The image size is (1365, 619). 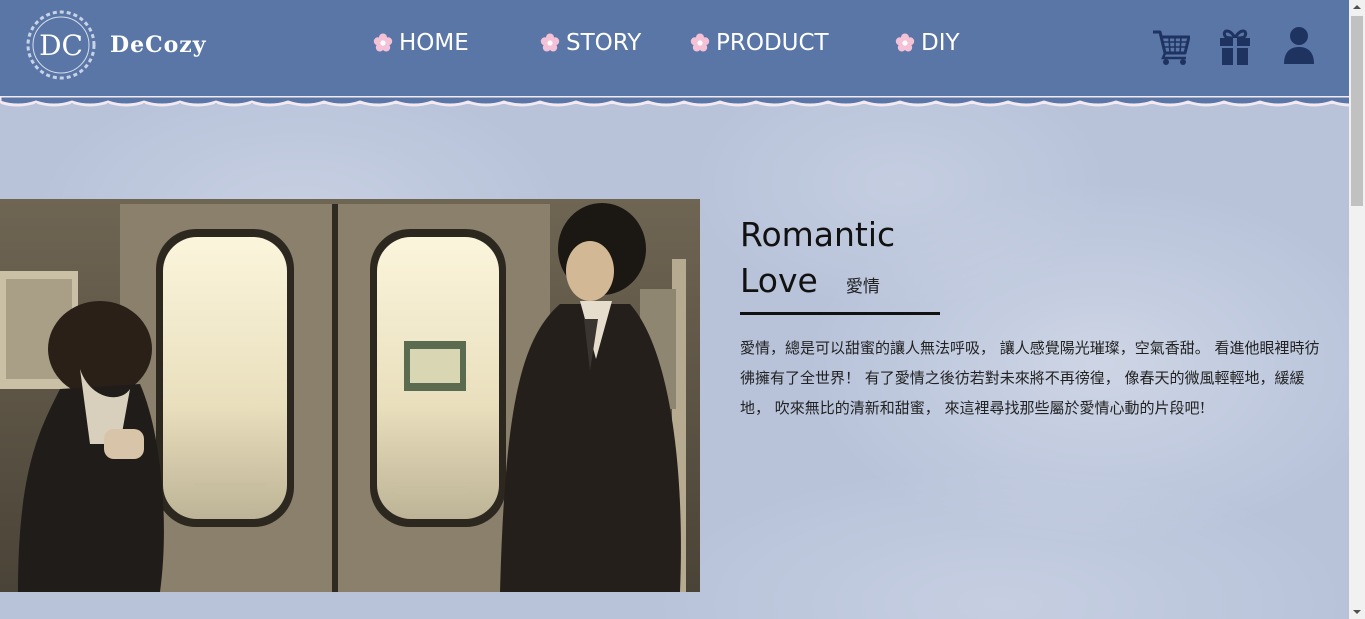 I want to click on logo-monogram: DC, so click(x=61, y=45).